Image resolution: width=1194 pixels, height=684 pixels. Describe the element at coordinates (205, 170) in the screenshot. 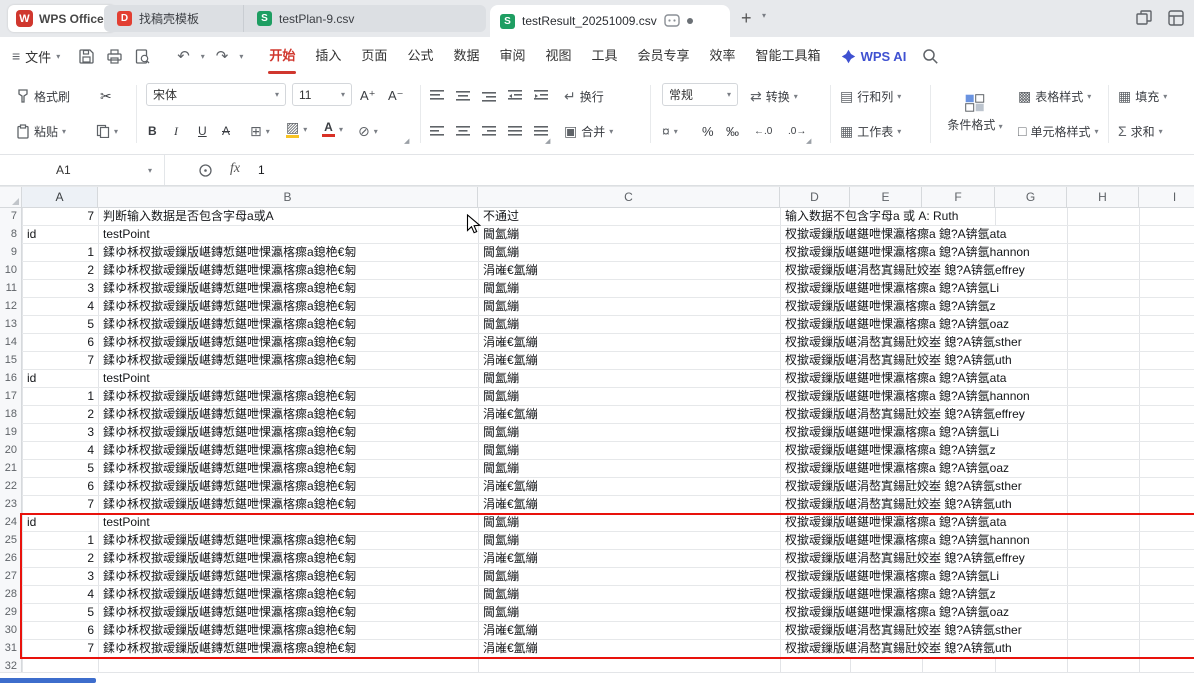

I see `precision-select-icon` at that location.